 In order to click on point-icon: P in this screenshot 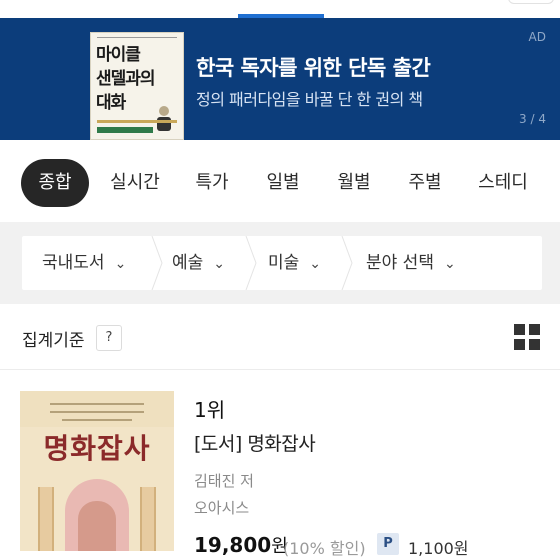, I will do `click(388, 544)`.